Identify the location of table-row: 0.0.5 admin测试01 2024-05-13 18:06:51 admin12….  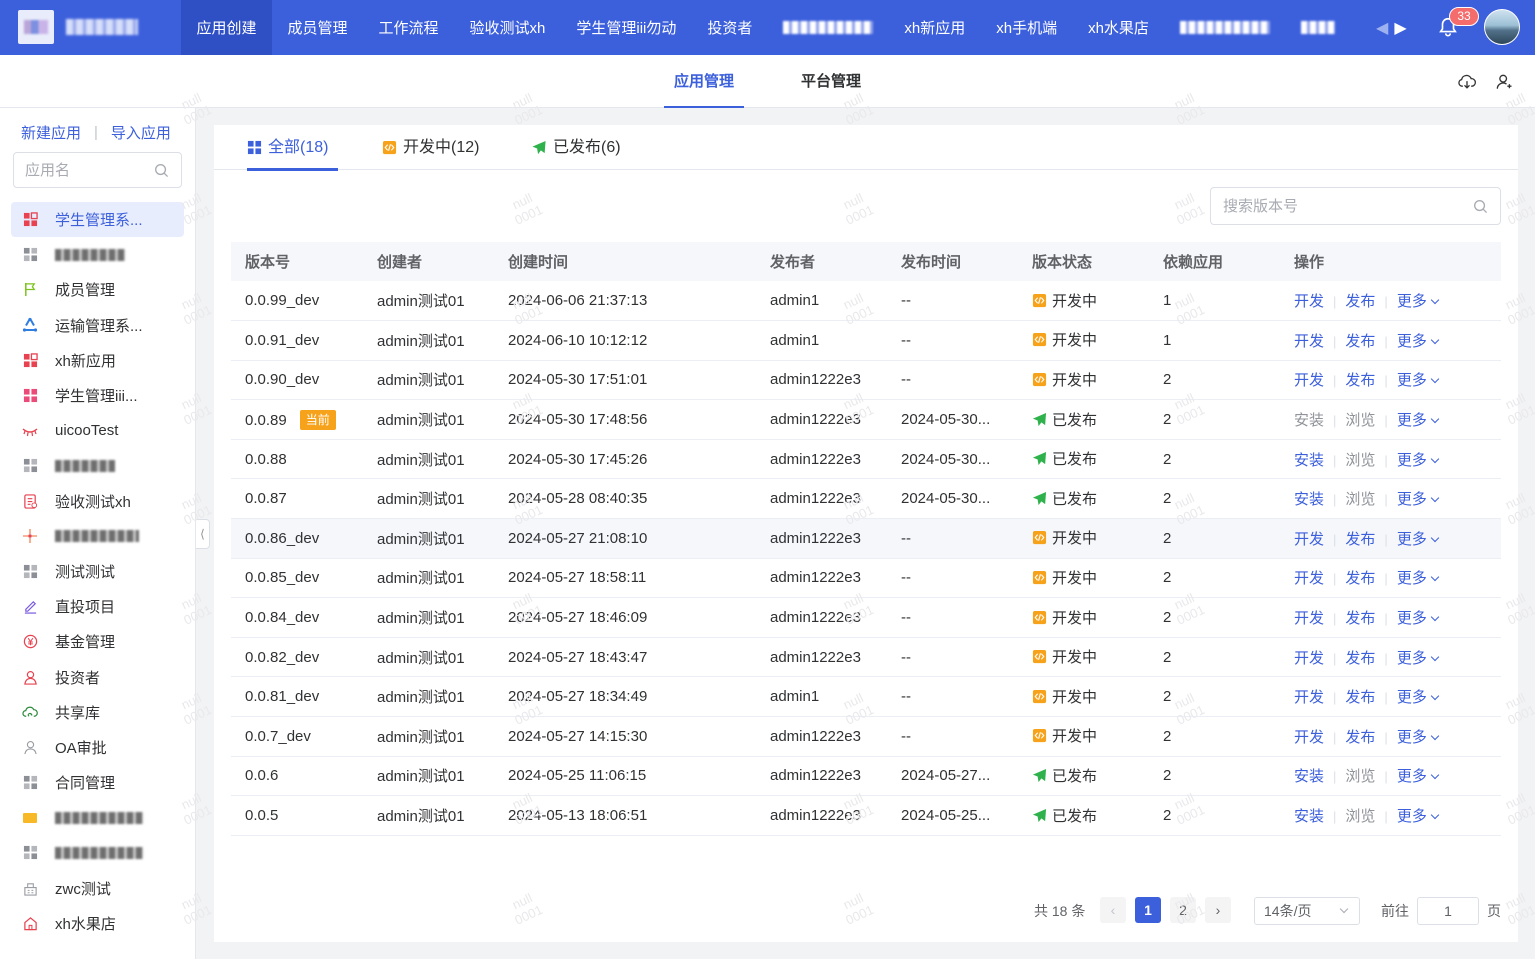
(866, 815).